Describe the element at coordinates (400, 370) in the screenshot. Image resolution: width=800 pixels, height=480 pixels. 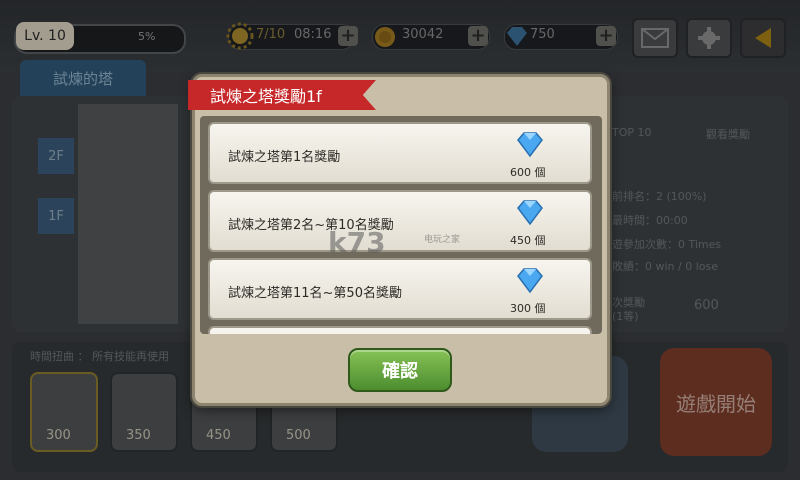
I see `confirm-button: 確認` at that location.